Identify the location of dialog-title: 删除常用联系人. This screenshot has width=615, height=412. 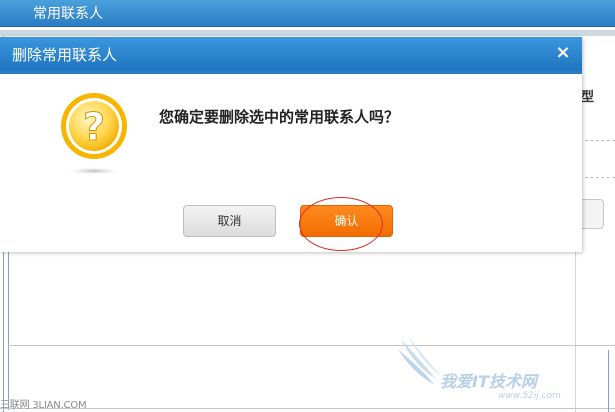
(65, 55).